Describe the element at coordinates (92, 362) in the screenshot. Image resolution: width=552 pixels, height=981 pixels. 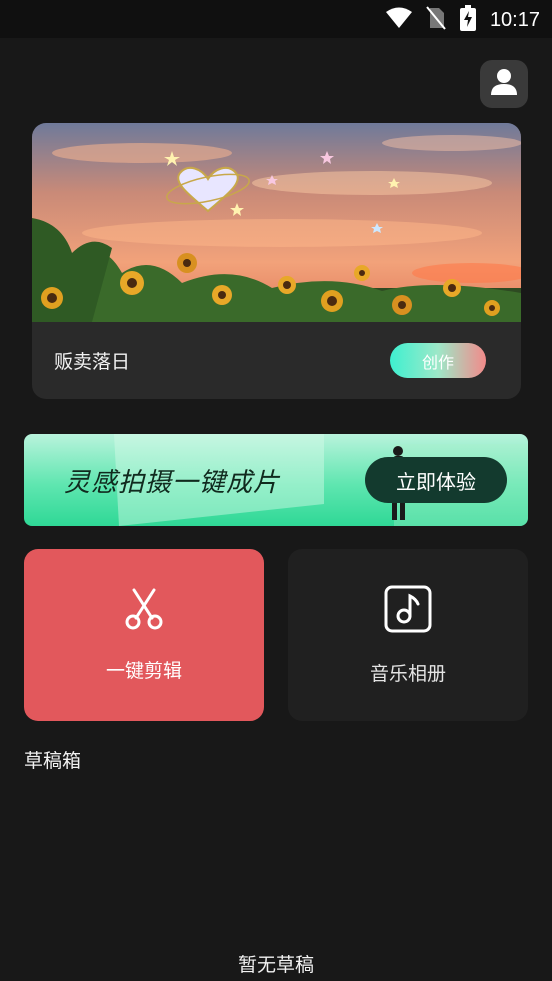
I see `template-title: 贩卖落日` at that location.